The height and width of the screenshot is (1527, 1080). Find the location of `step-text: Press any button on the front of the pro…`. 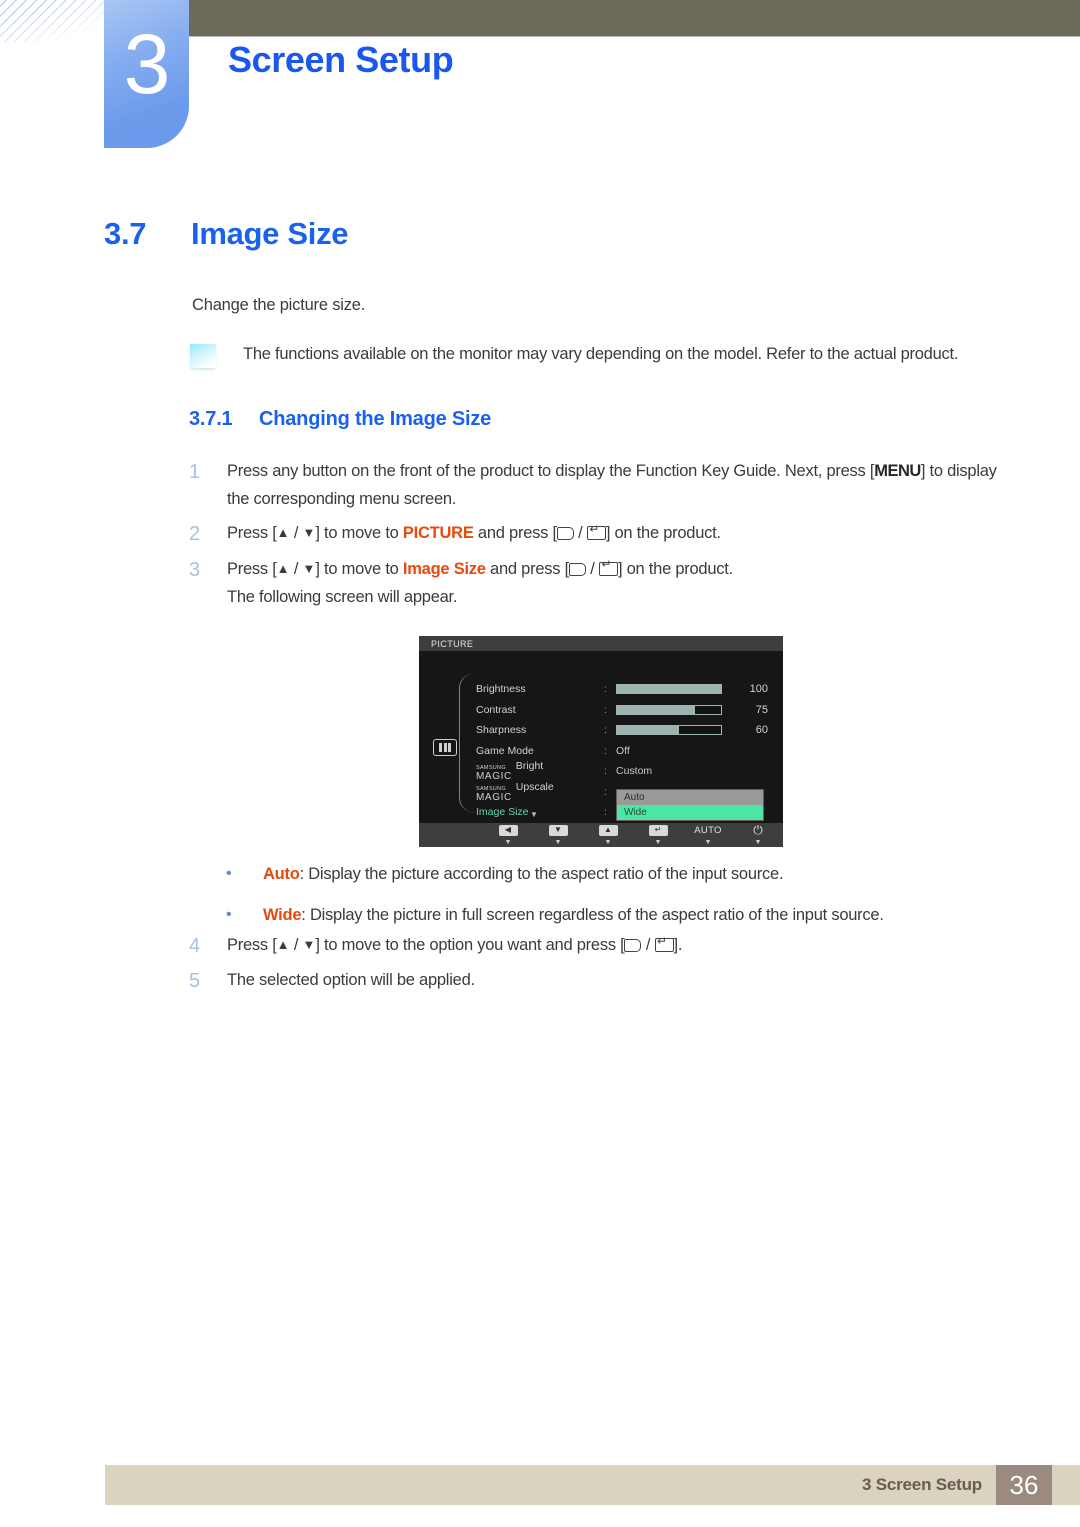

step-text: Press any button on the front of the pro… is located at coordinates (551, 471).